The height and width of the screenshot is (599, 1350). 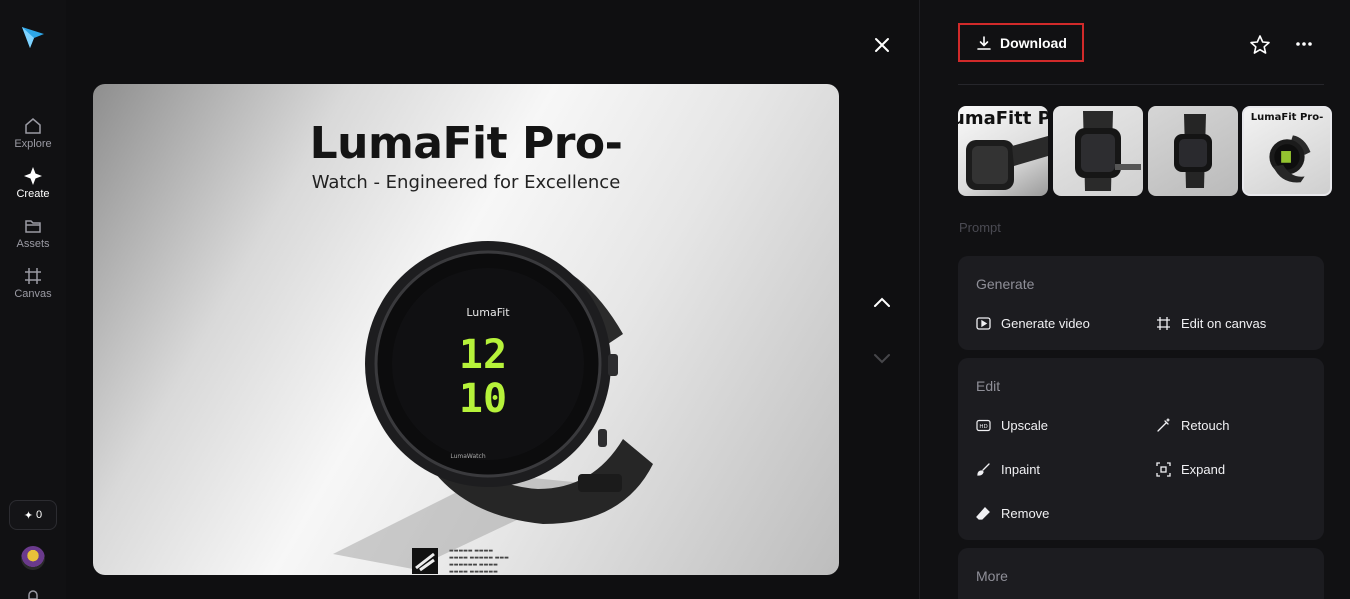 What do you see at coordinates (425, 561) in the screenshot?
I see `brand-mark-icon` at bounding box center [425, 561].